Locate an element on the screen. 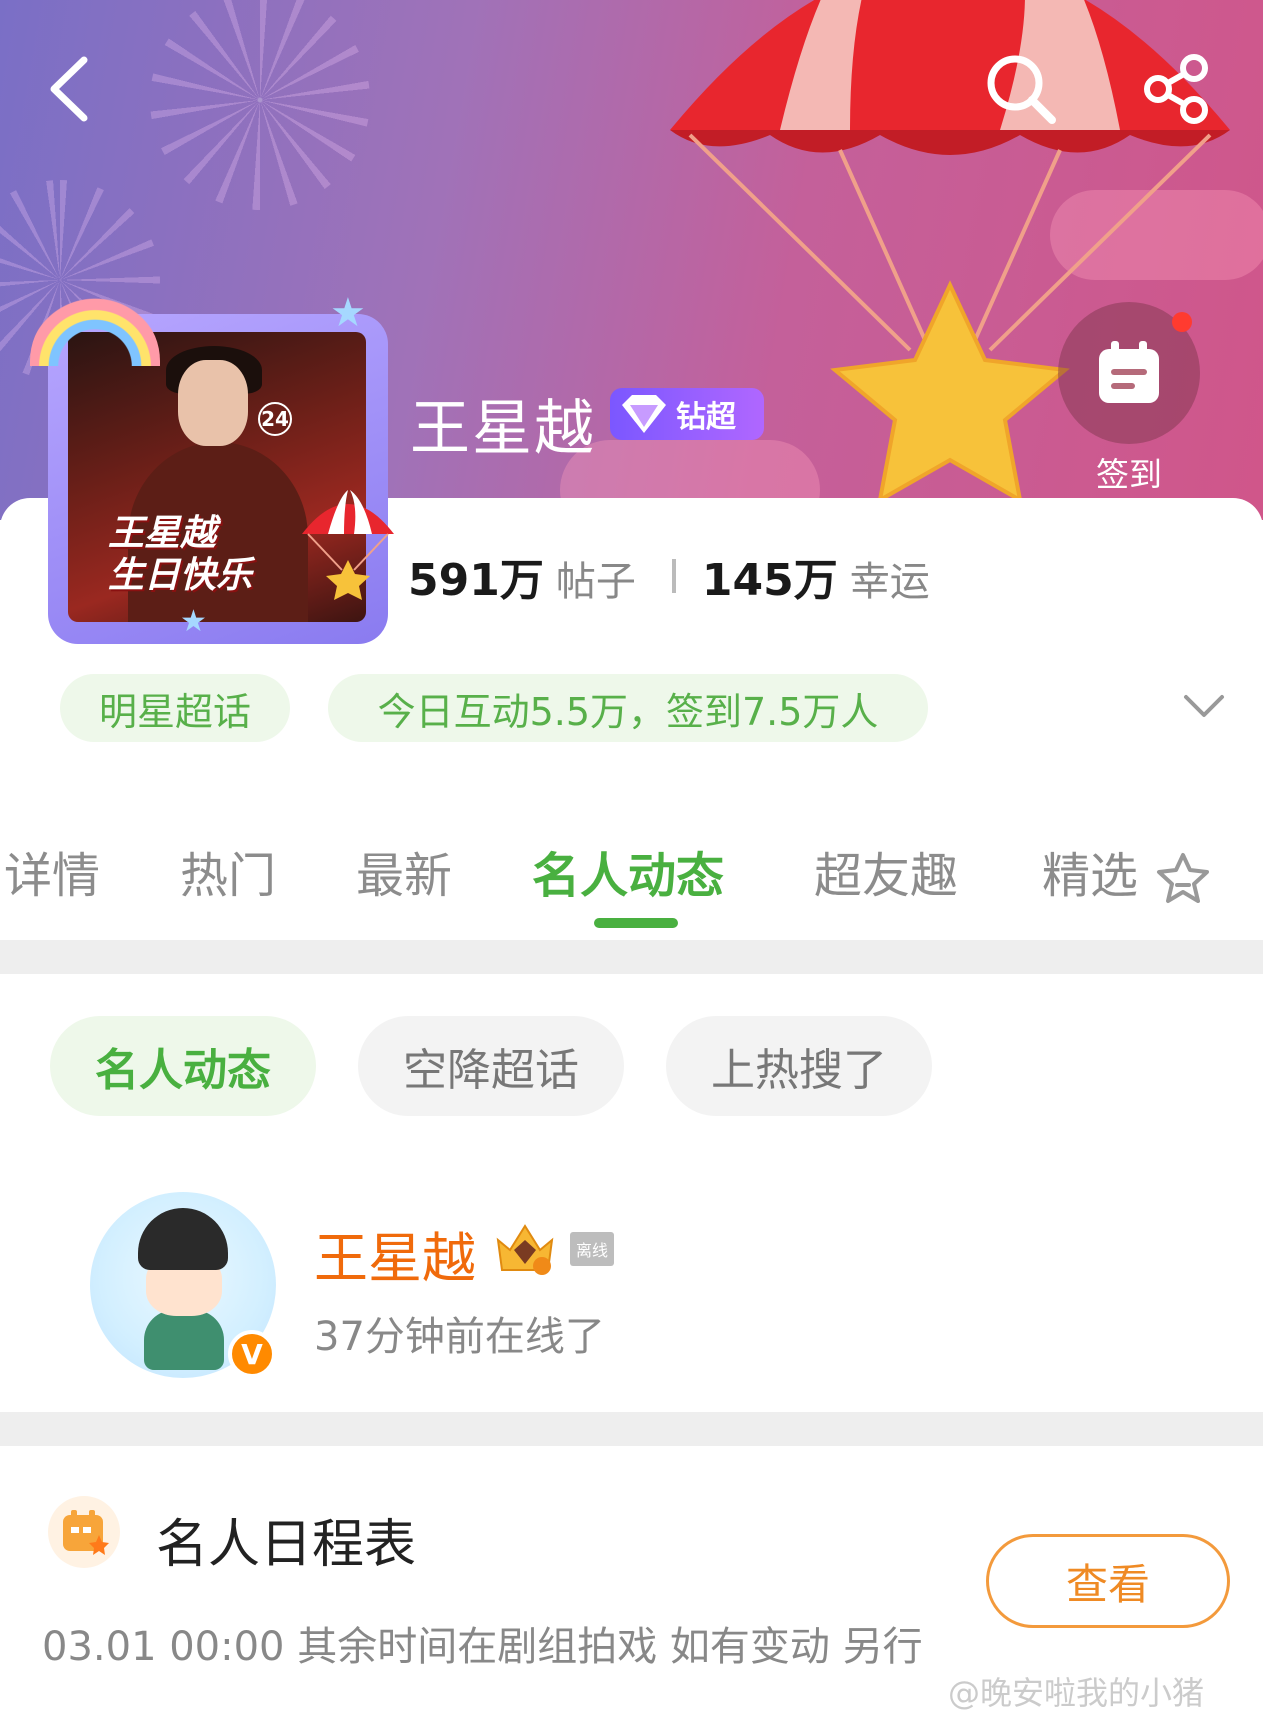 This screenshot has width=1263, height=1720. verified-badge: V is located at coordinates (252, 1354).